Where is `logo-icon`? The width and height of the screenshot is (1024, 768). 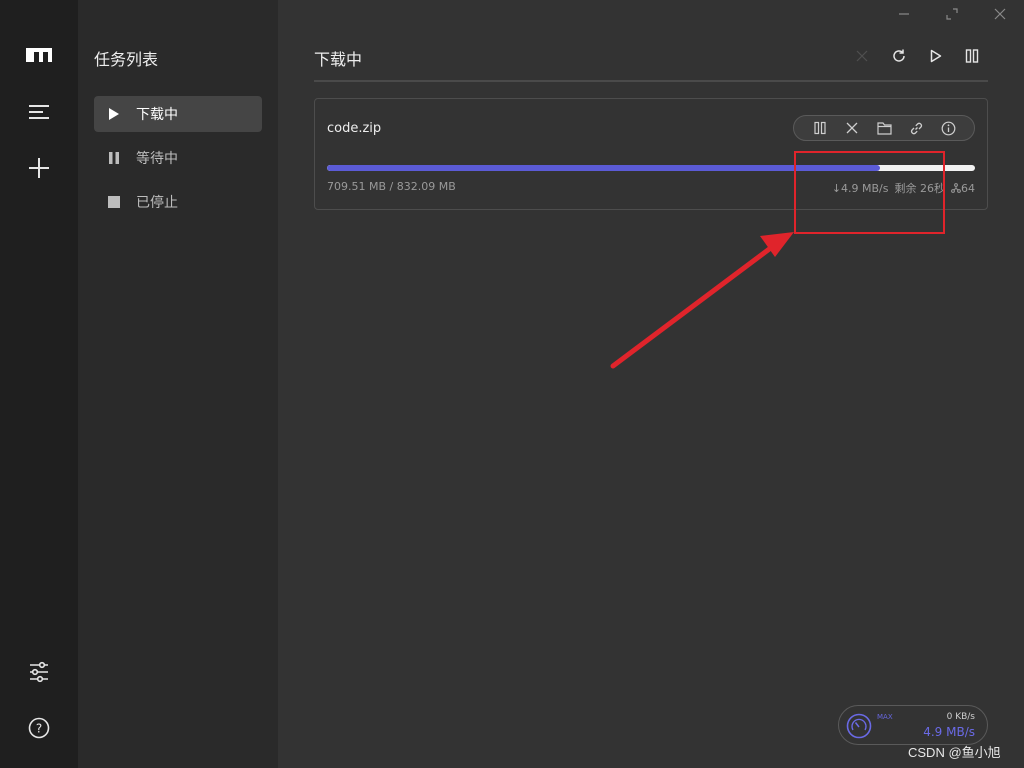
logo-icon is located at coordinates (39, 55).